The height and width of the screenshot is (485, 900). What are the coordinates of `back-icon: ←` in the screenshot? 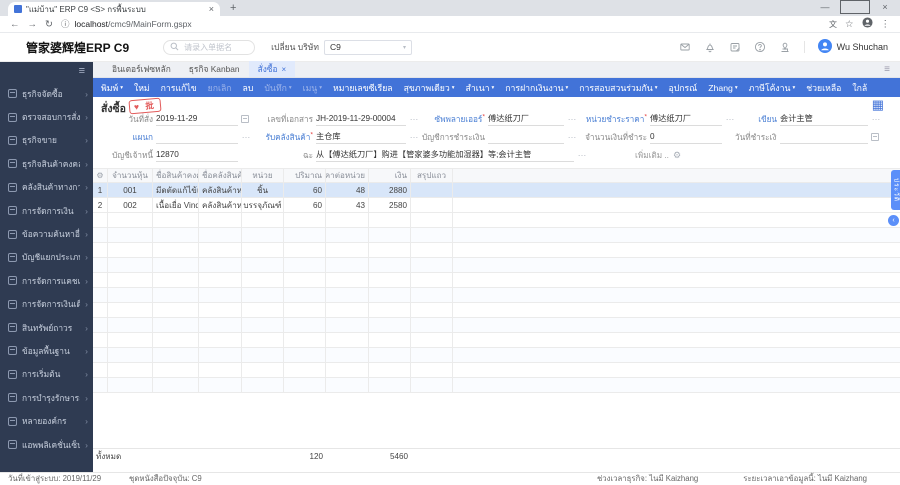 It's located at (15, 24).